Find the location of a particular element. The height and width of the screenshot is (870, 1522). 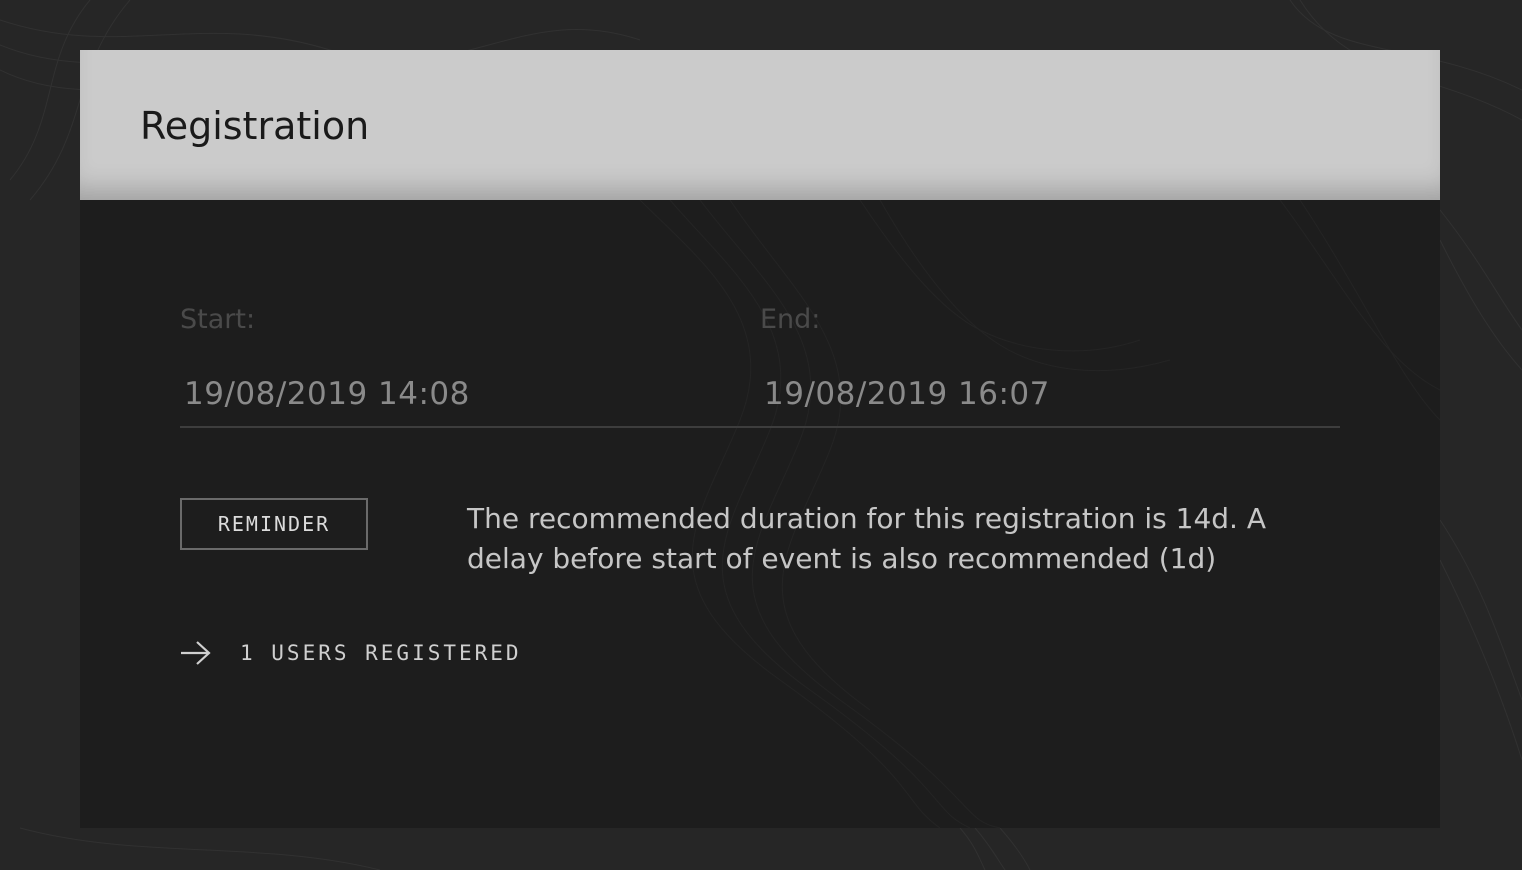

fields-divider is located at coordinates (760, 427).